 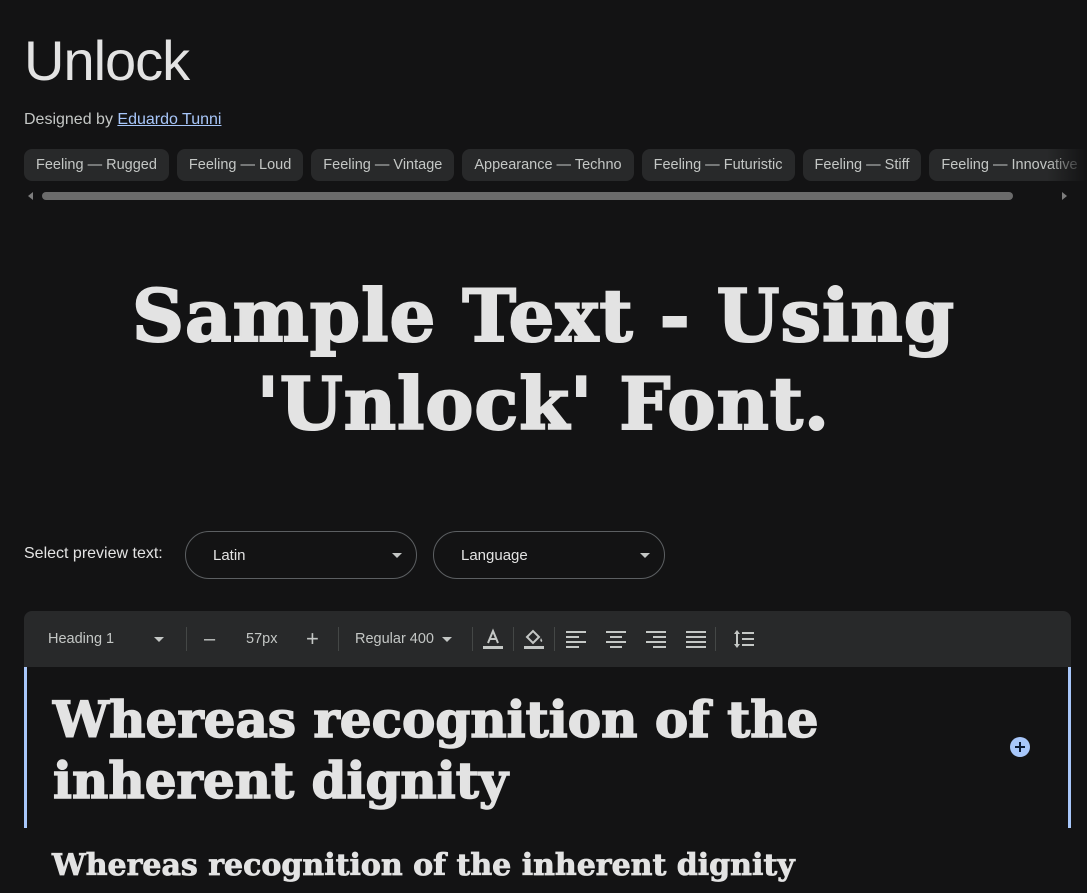 I want to click on language-select-value: Language, so click(x=494, y=555).